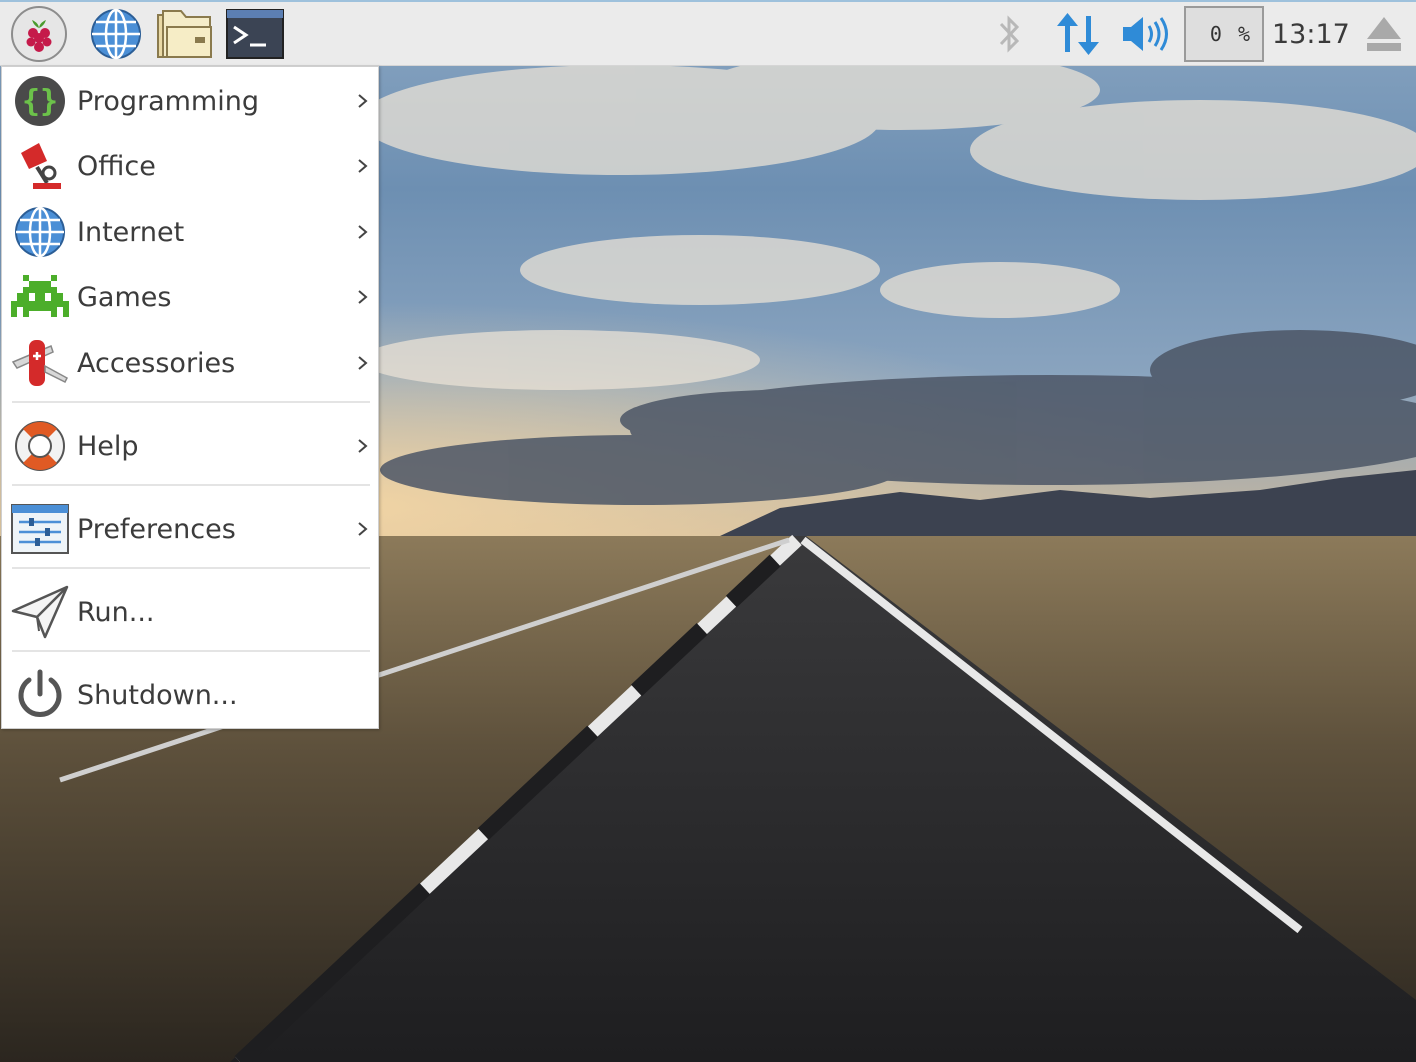  I want to click on network-button, so click(1078, 34).